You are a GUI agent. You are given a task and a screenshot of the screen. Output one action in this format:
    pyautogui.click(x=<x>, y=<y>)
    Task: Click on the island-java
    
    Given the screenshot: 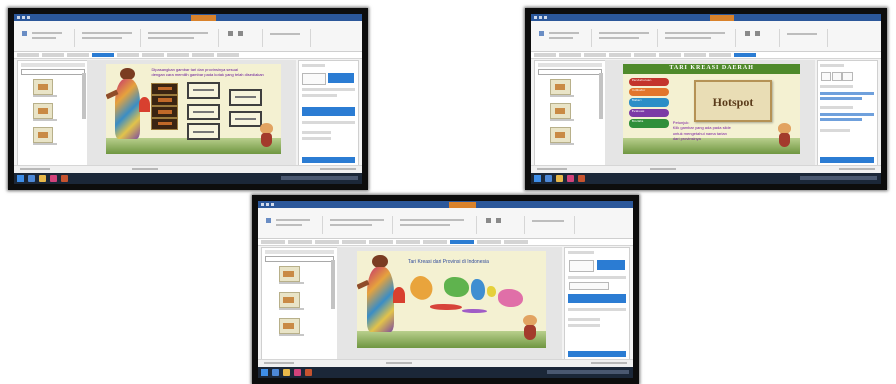 What is the action you would take?
    pyautogui.click(x=446, y=306)
    